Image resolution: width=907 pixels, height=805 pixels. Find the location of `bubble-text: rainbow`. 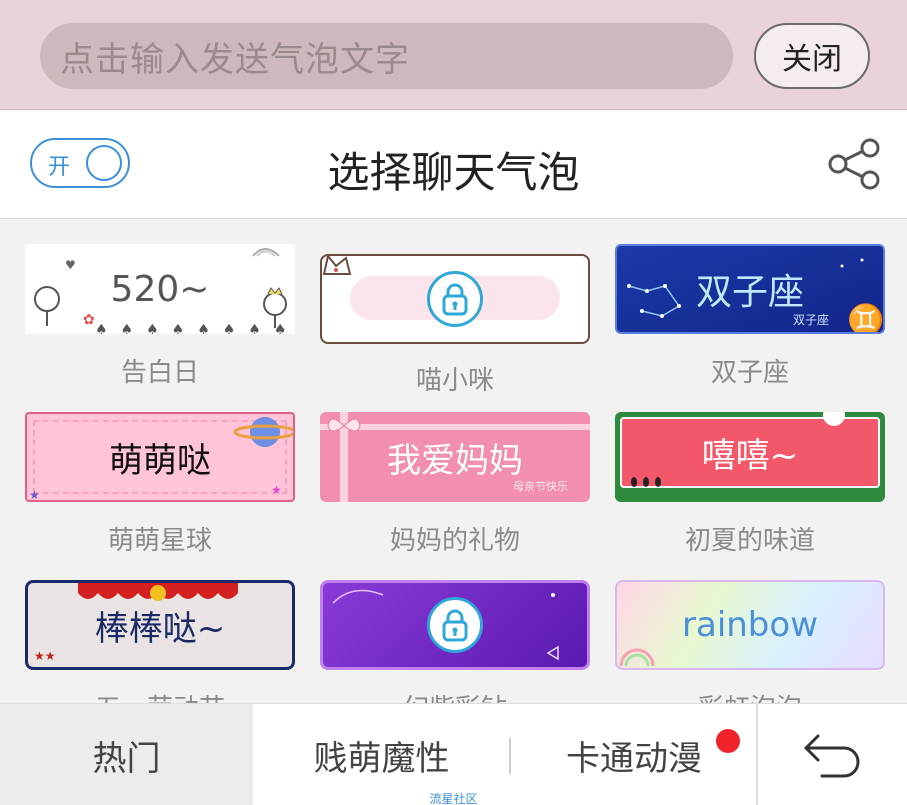

bubble-text: rainbow is located at coordinates (750, 625).